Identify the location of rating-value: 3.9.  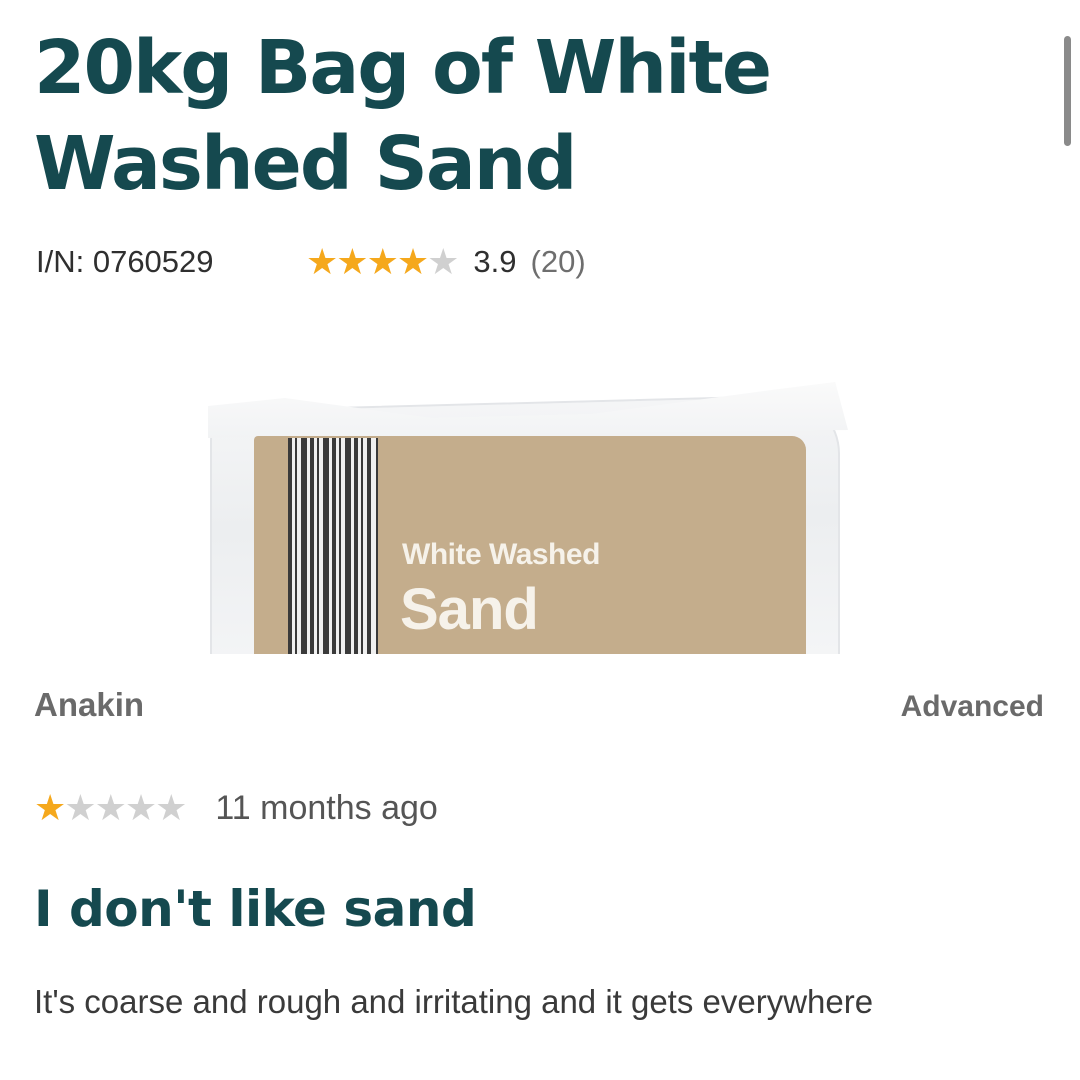
(495, 261).